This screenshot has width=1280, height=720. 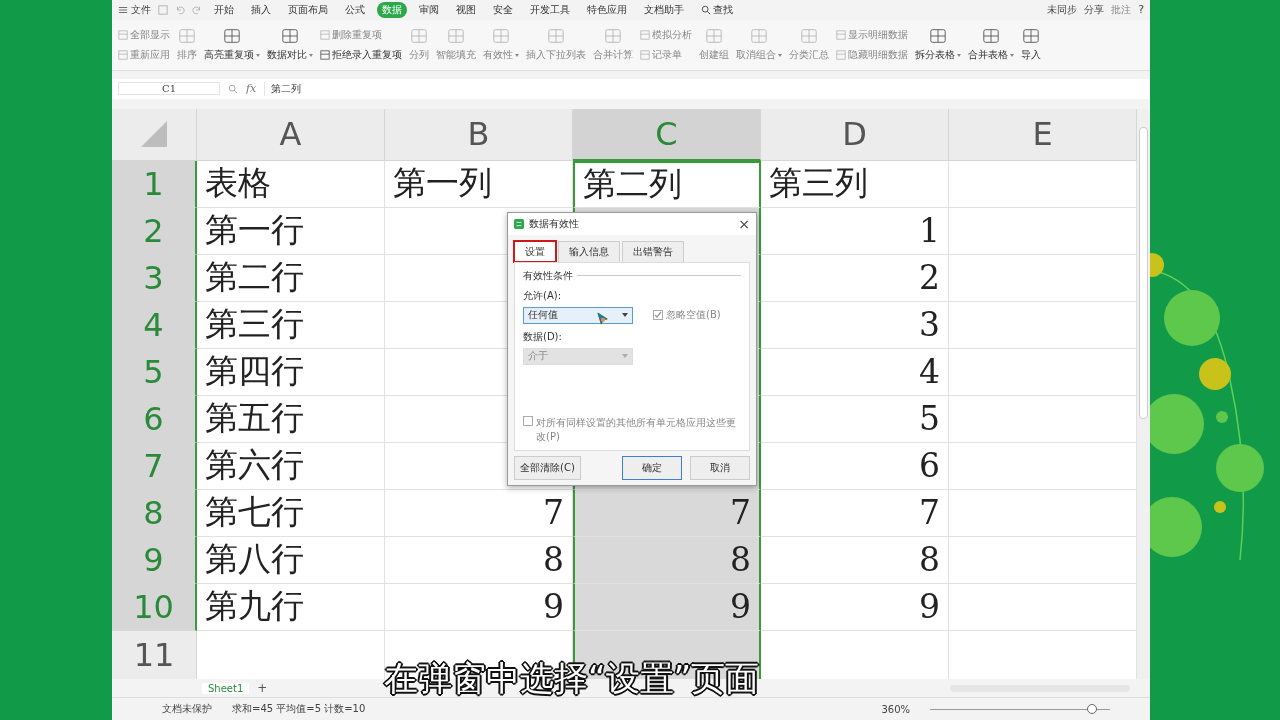 What do you see at coordinates (855, 372) in the screenshot?
I see `table-cell: 4` at bounding box center [855, 372].